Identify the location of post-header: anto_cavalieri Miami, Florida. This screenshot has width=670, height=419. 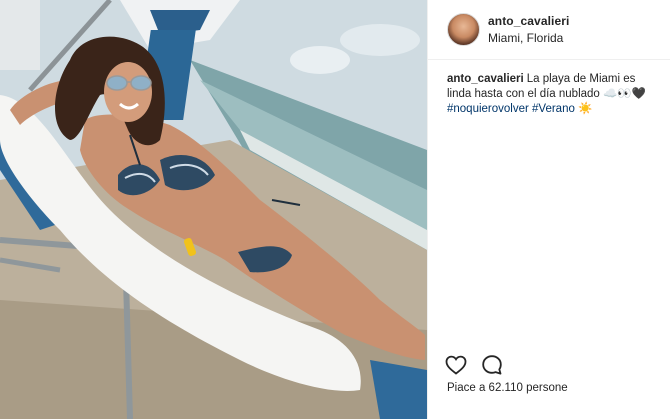
(549, 30).